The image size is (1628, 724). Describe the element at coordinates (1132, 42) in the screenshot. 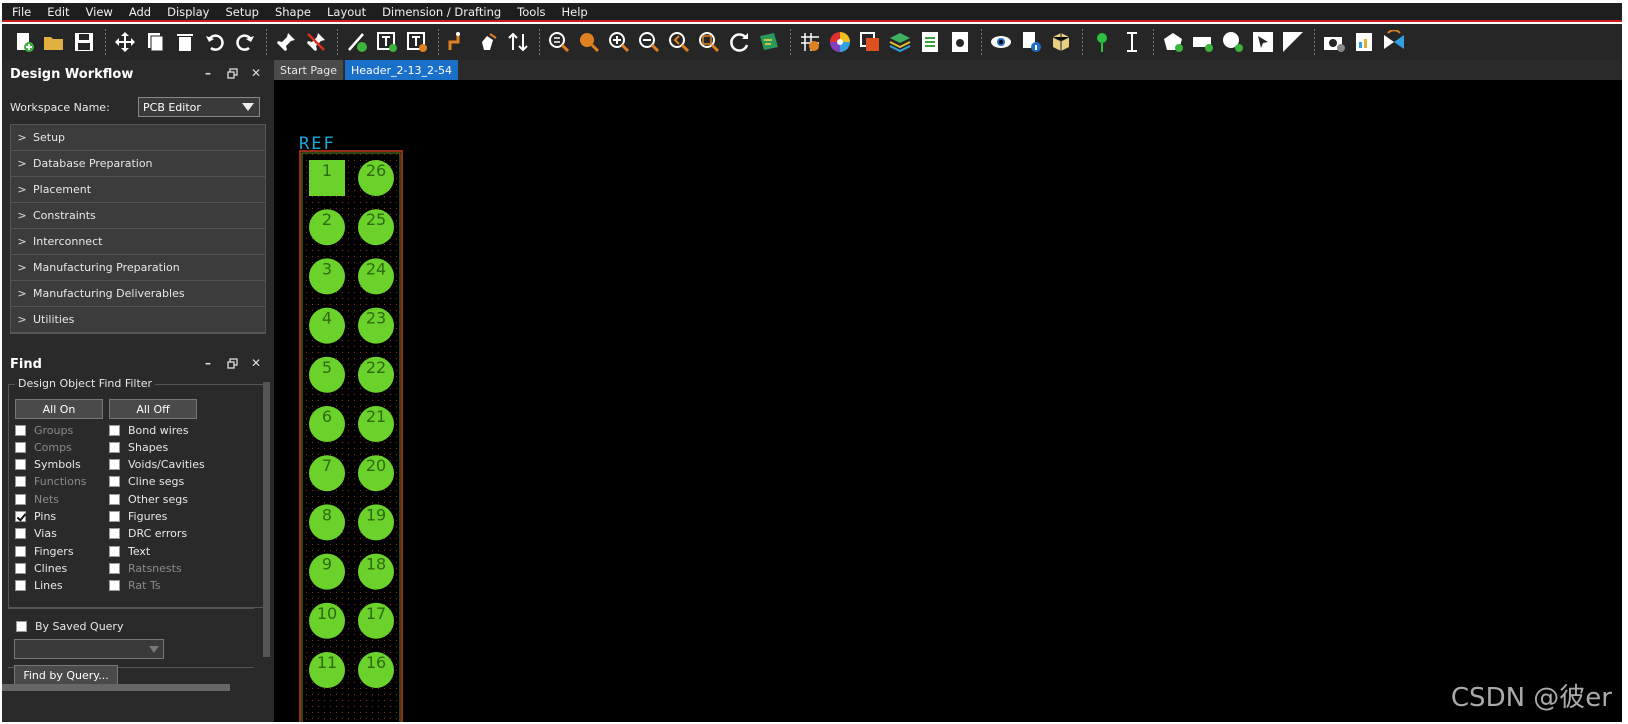

I see `measure-icon` at that location.